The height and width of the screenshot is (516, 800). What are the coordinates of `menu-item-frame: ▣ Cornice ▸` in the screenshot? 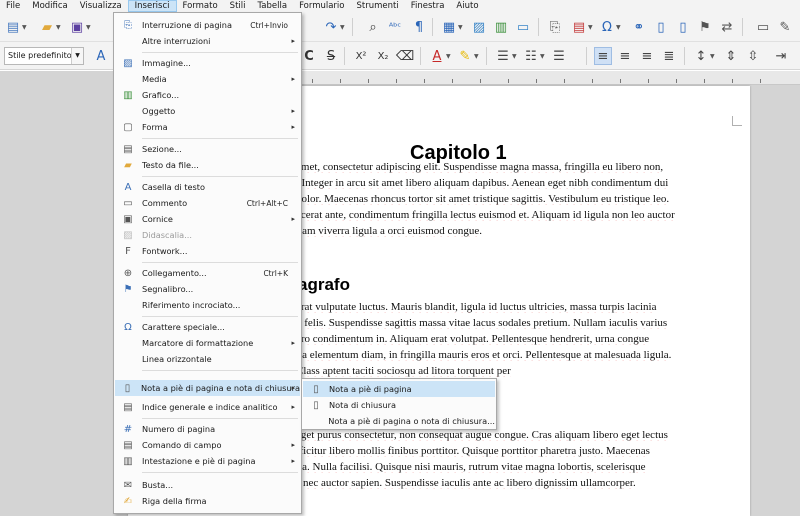 It's located at (207, 219).